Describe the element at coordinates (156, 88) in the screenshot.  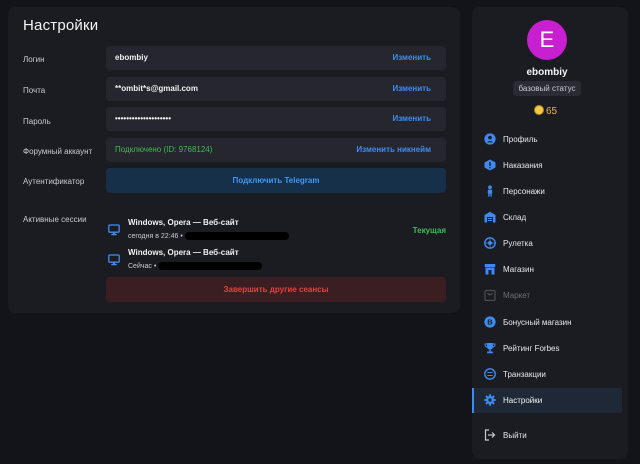
I see `email-value: **ombit*s@gmail.com` at that location.